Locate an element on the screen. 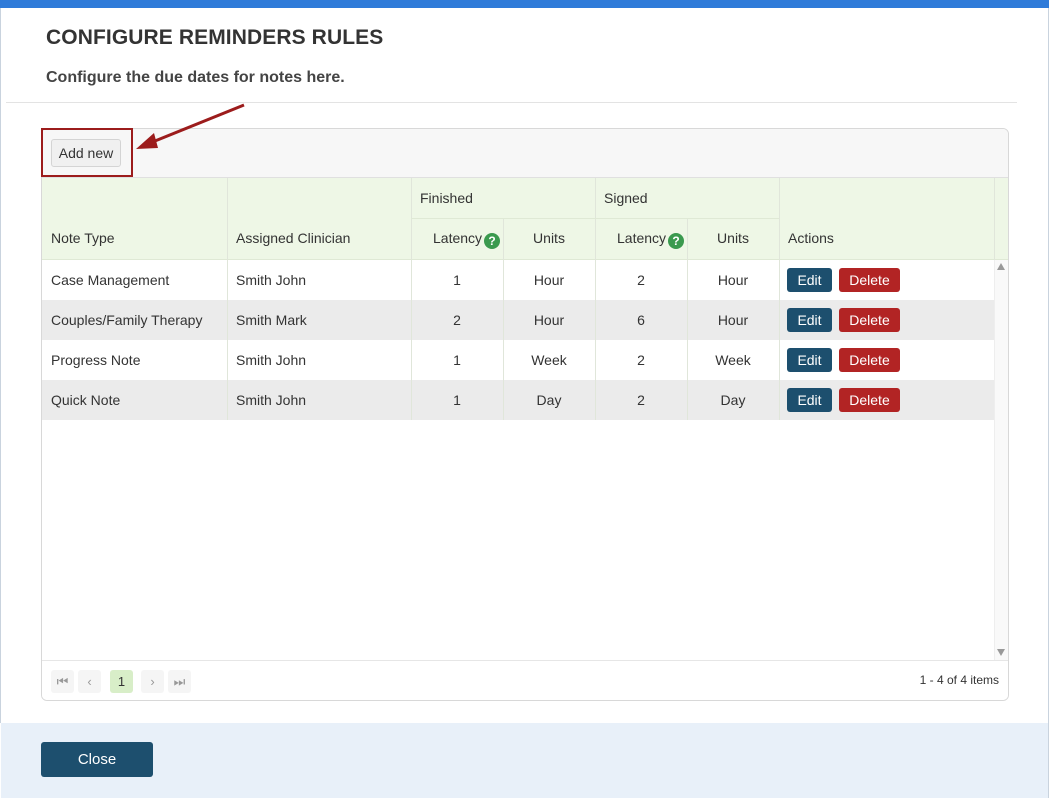  next-page-icon: › is located at coordinates (152, 681).